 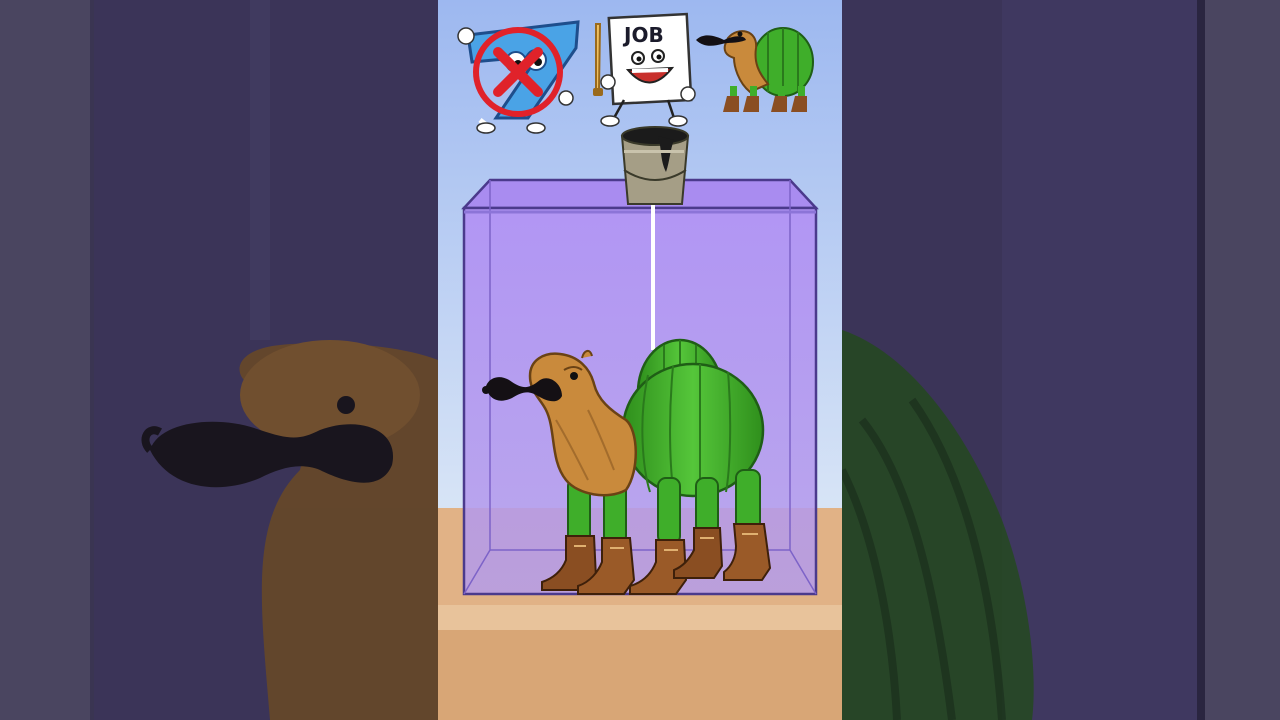 I want to click on paint-bucket-icon, so click(x=655, y=165).